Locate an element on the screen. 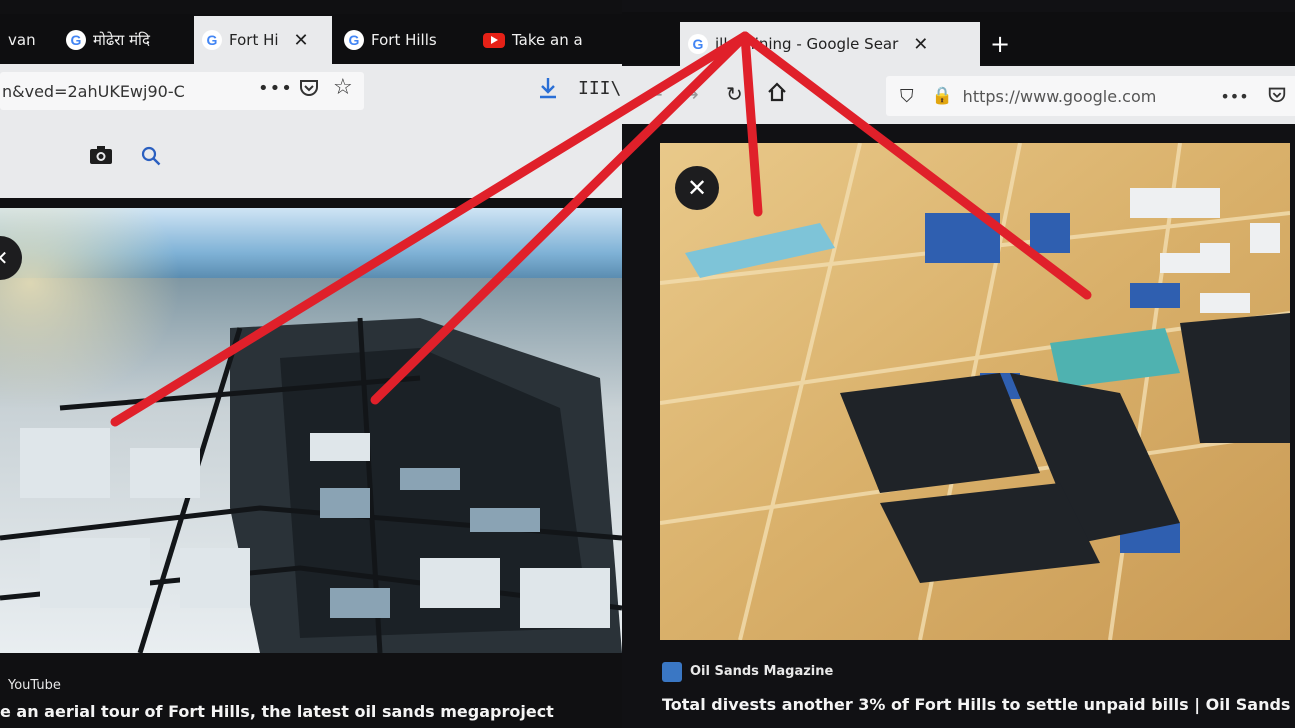 The height and width of the screenshot is (728, 1295). tab-modhera: G मोढेरा मंदि is located at coordinates (124, 40).